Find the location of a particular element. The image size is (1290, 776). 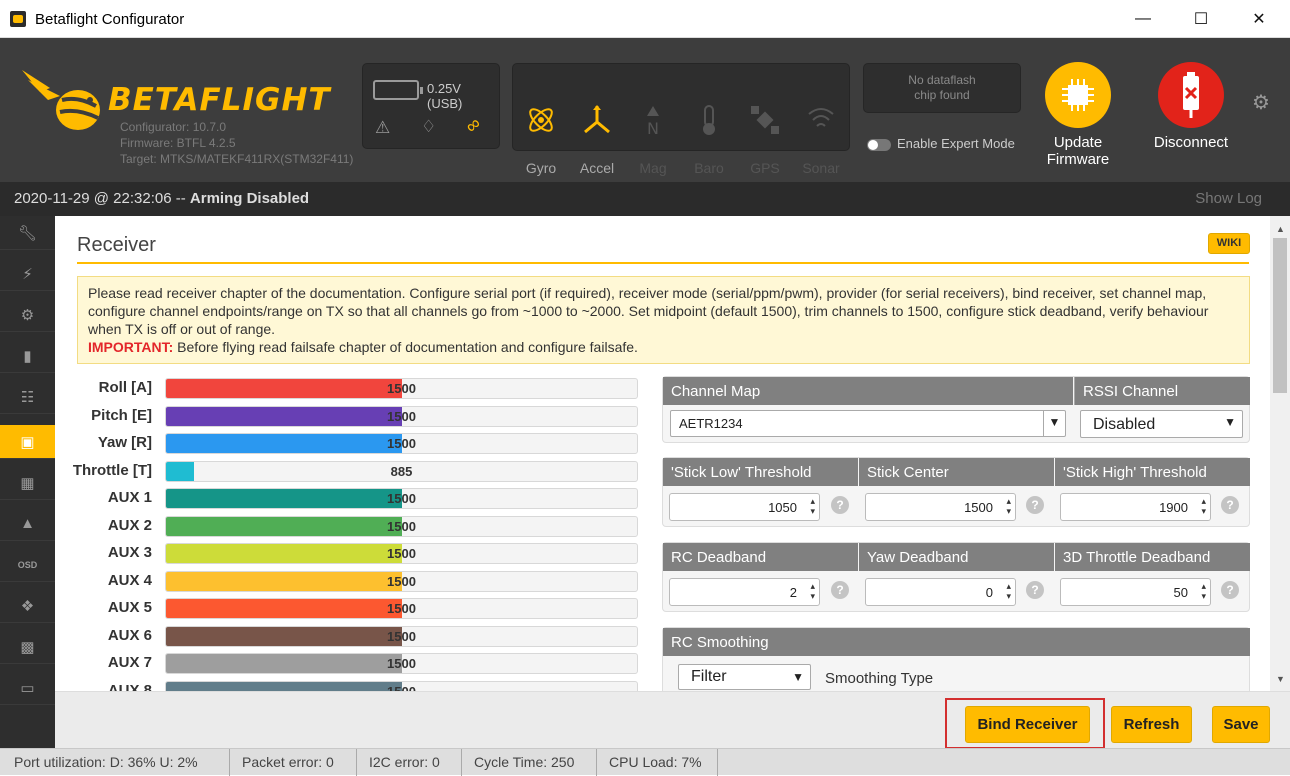

scroll-up-icon: ▲ is located at coordinates (1280, 229).